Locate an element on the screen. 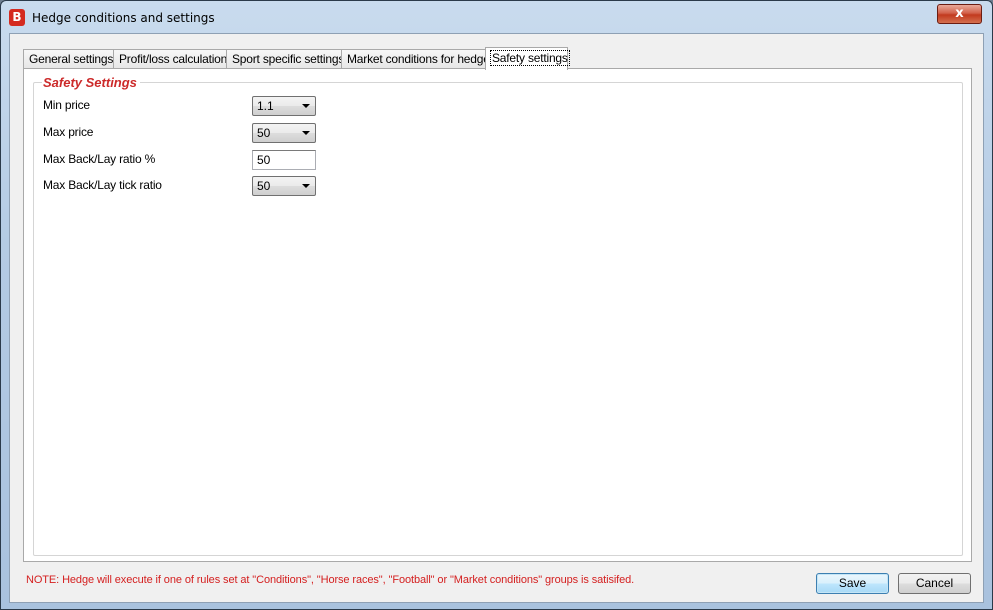 This screenshot has width=993, height=610. max-price-value: 50 is located at coordinates (264, 133).